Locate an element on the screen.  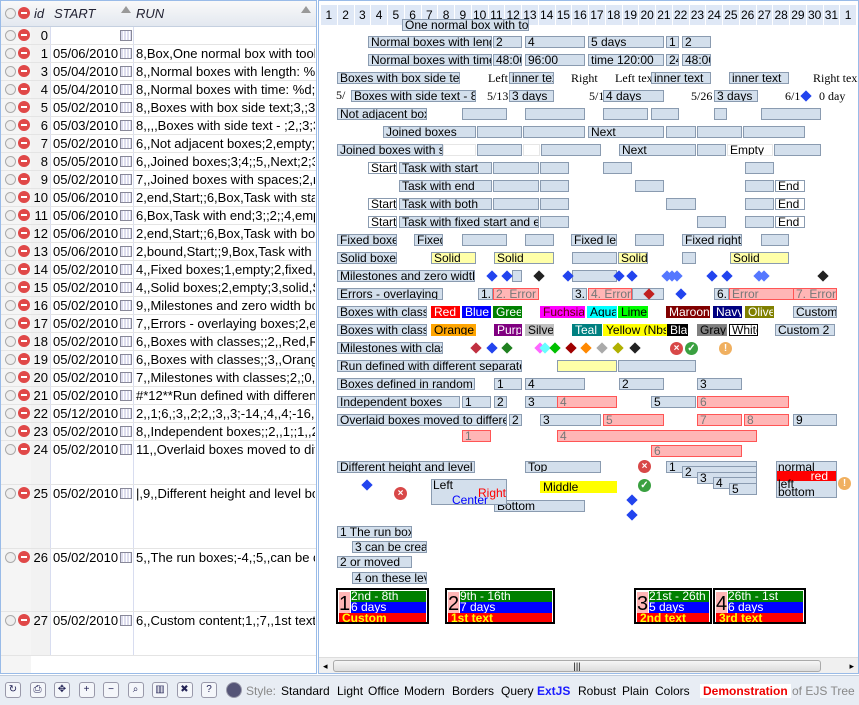
gantt-box: normal red left bottom is located at coordinates (806, 479).